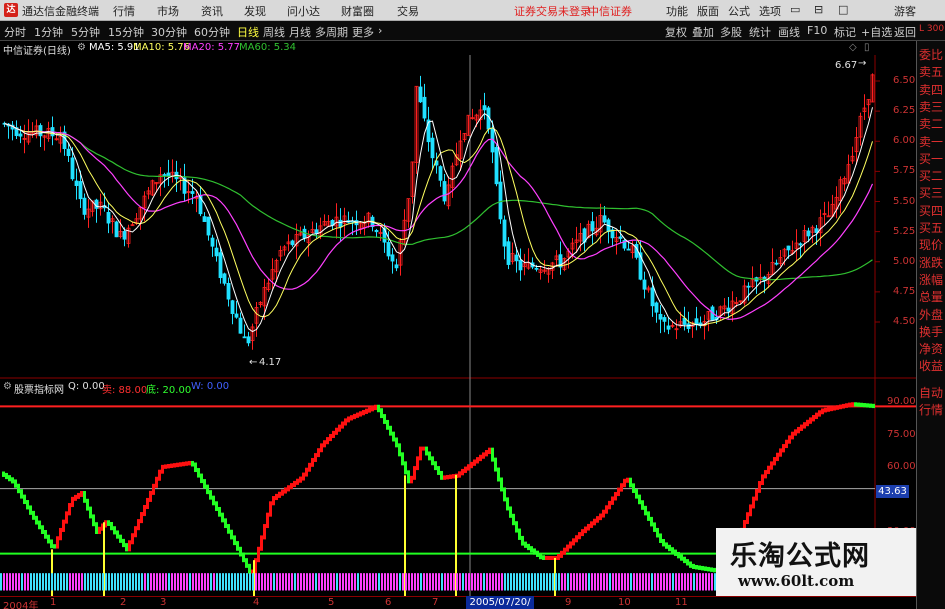 The width and height of the screenshot is (945, 609). What do you see at coordinates (380, 30) in the screenshot?
I see `chevron-right-icon: ›` at bounding box center [380, 30].